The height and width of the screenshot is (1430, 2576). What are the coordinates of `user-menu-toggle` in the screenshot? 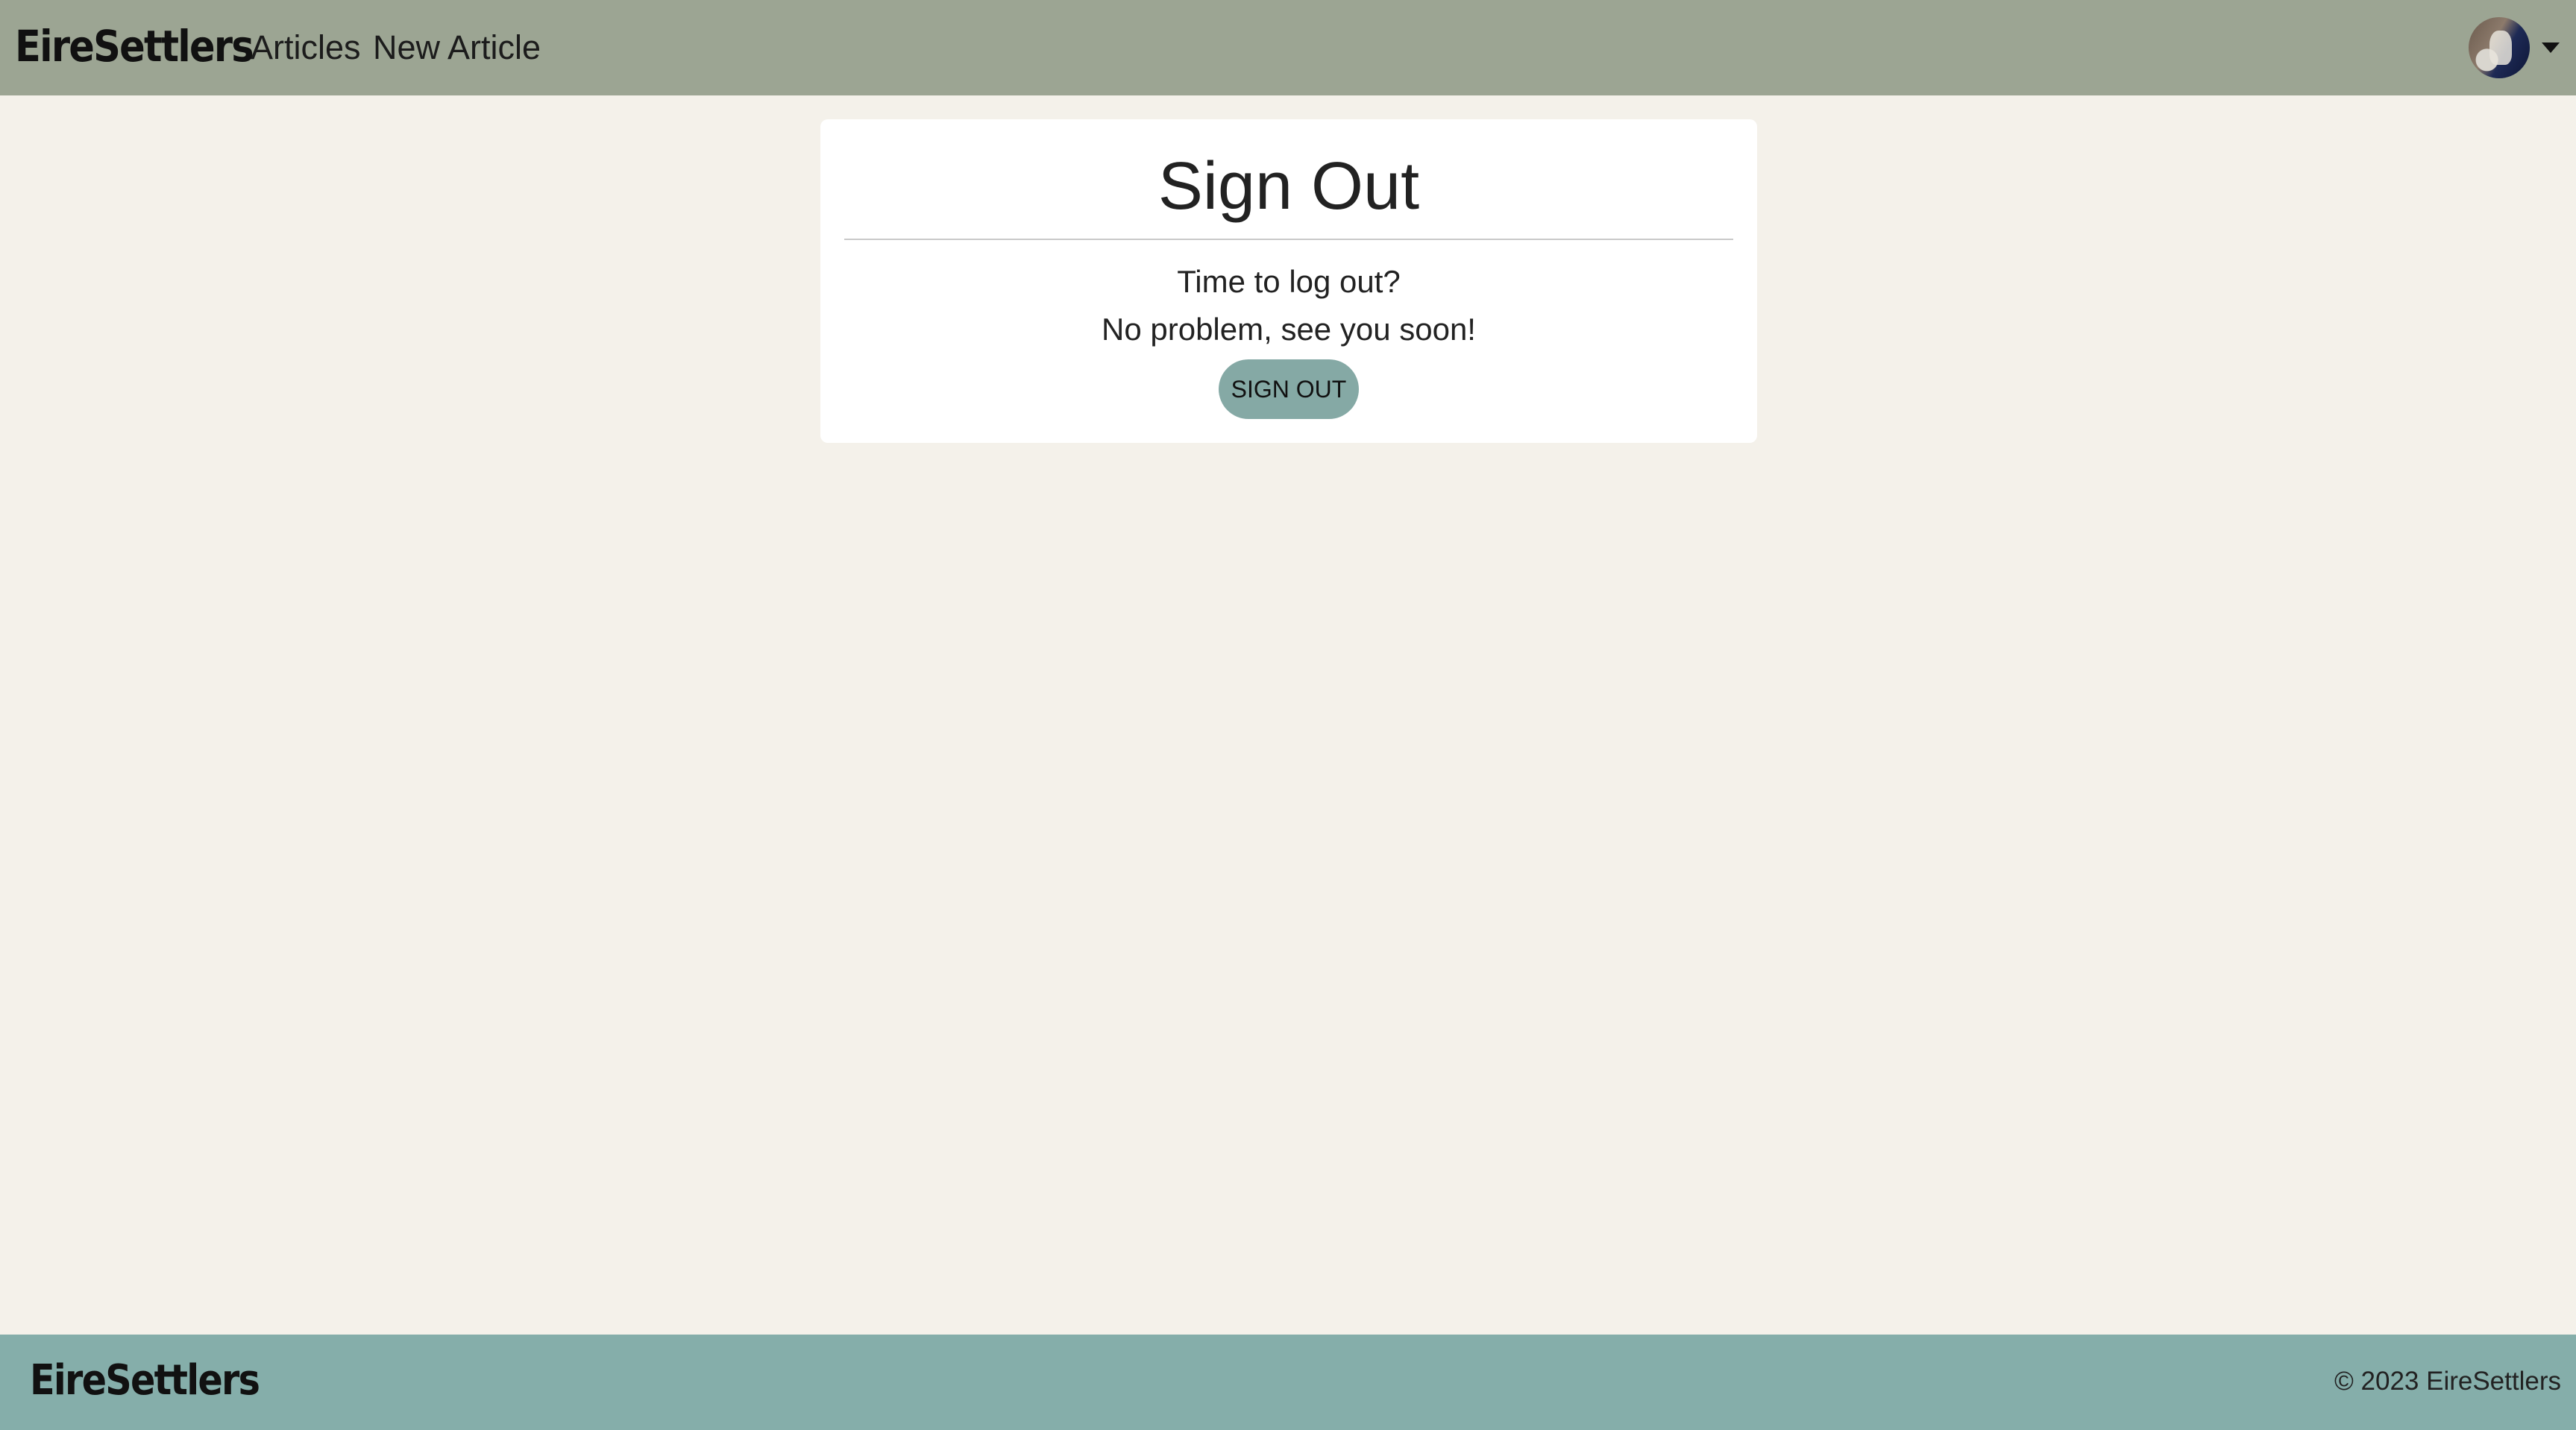 It's located at (2514, 47).